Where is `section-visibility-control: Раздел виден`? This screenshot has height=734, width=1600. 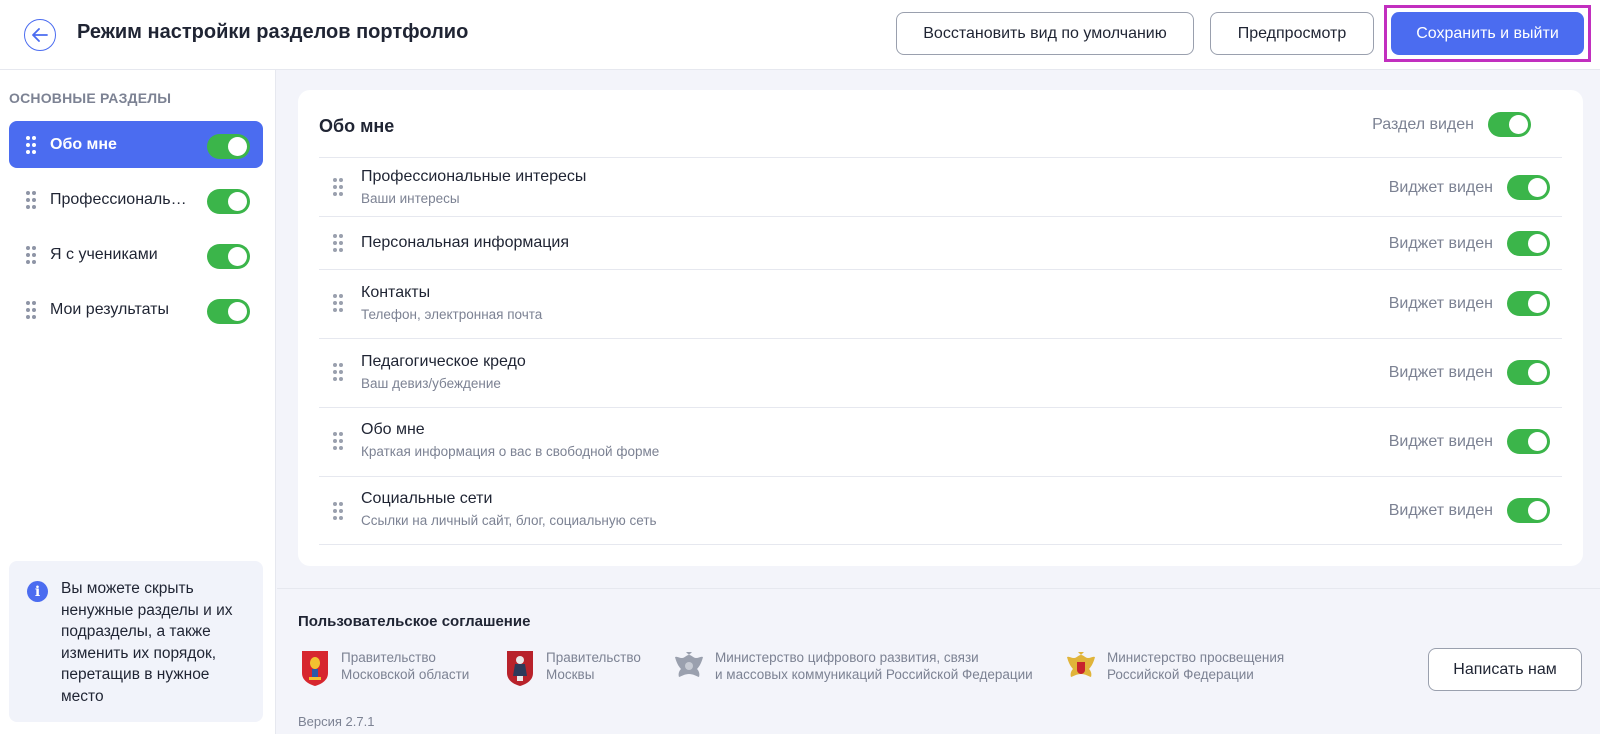
section-visibility-control: Раздел виден is located at coordinates (1451, 124).